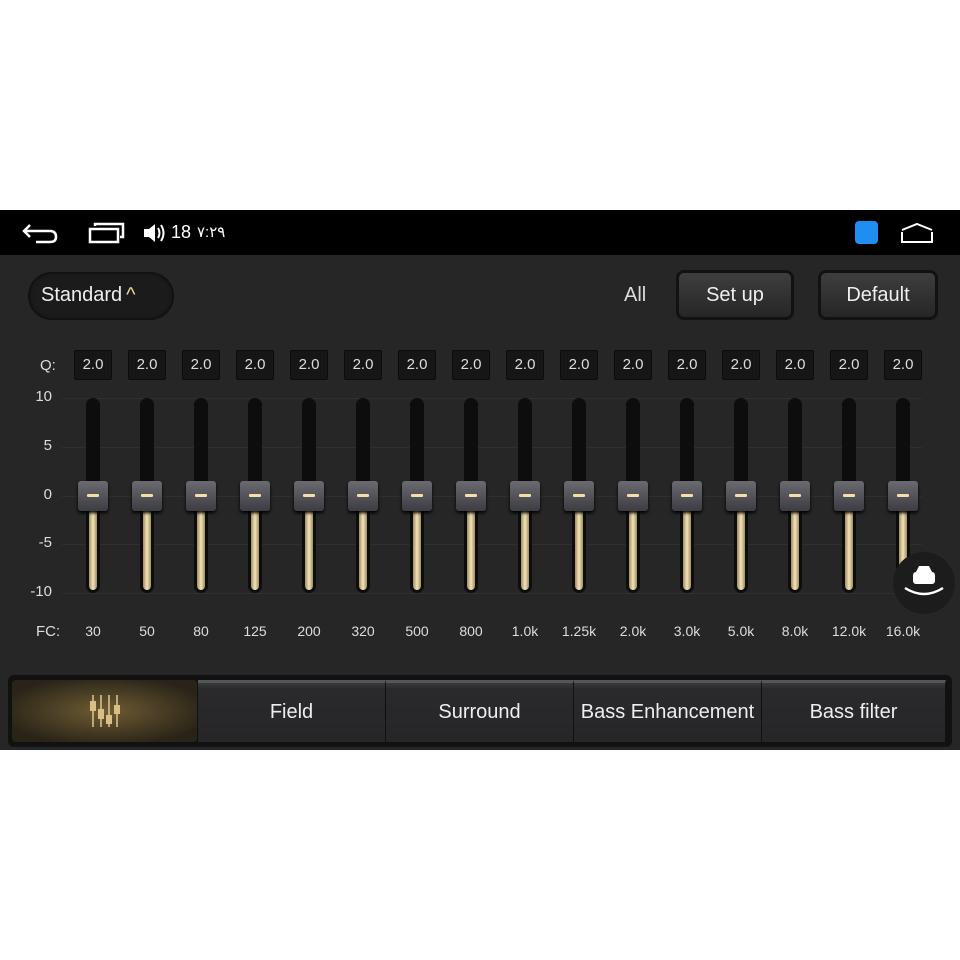  What do you see at coordinates (82, 295) in the screenshot?
I see `preset-label: Standard` at bounding box center [82, 295].